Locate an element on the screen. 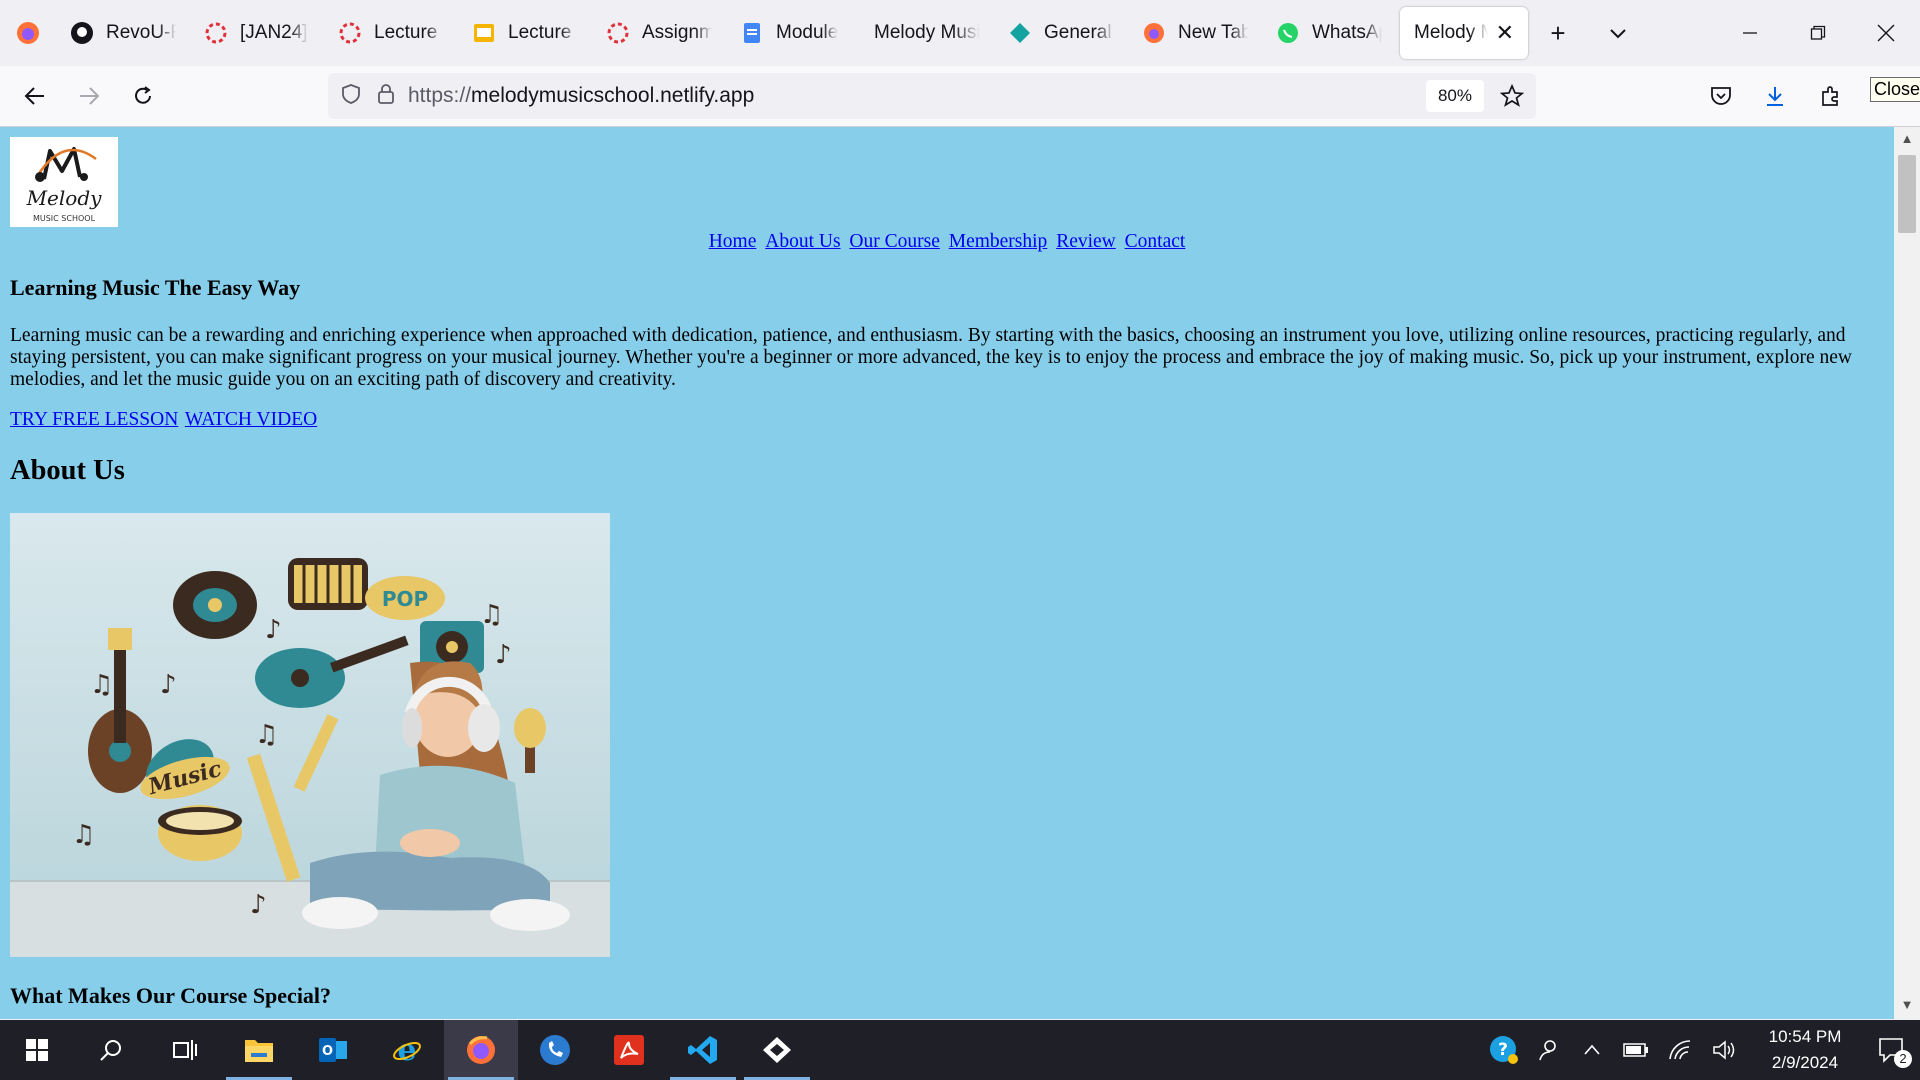 This screenshot has width=1920, height=1080. pocket-button is located at coordinates (1721, 96).